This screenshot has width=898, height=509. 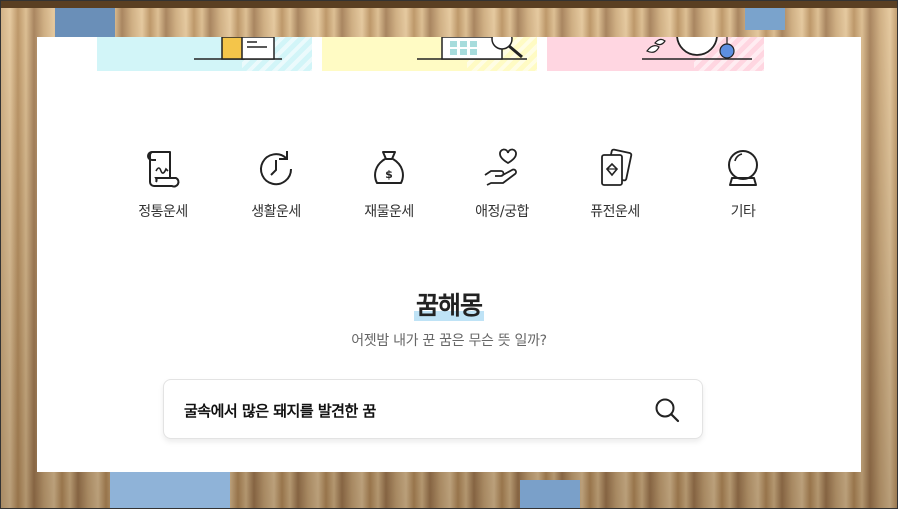 I want to click on crystal-ball-illustration, so click(x=697, y=48).